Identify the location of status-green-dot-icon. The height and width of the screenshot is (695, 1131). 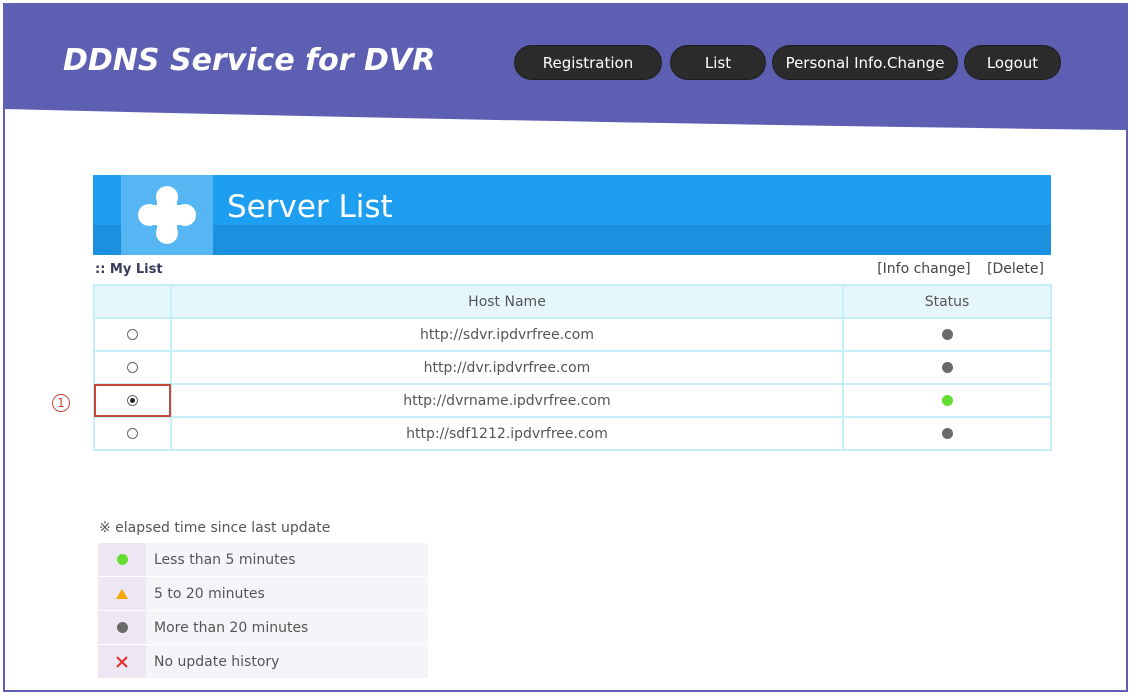
(947, 400).